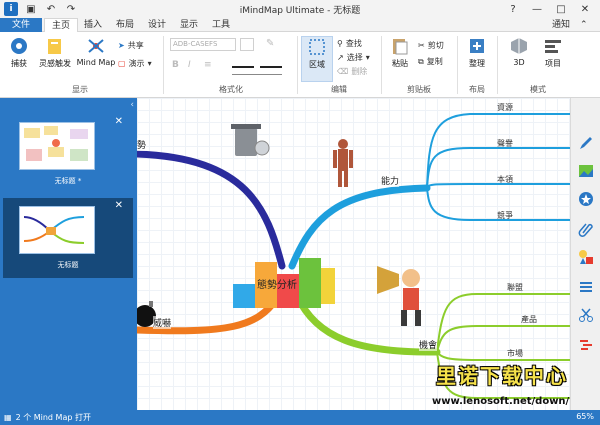 This screenshot has width=600, height=425. What do you see at coordinates (68, 154) in the screenshot?
I see `map-thumbnail: 无标题 * ✕` at bounding box center [68, 154].